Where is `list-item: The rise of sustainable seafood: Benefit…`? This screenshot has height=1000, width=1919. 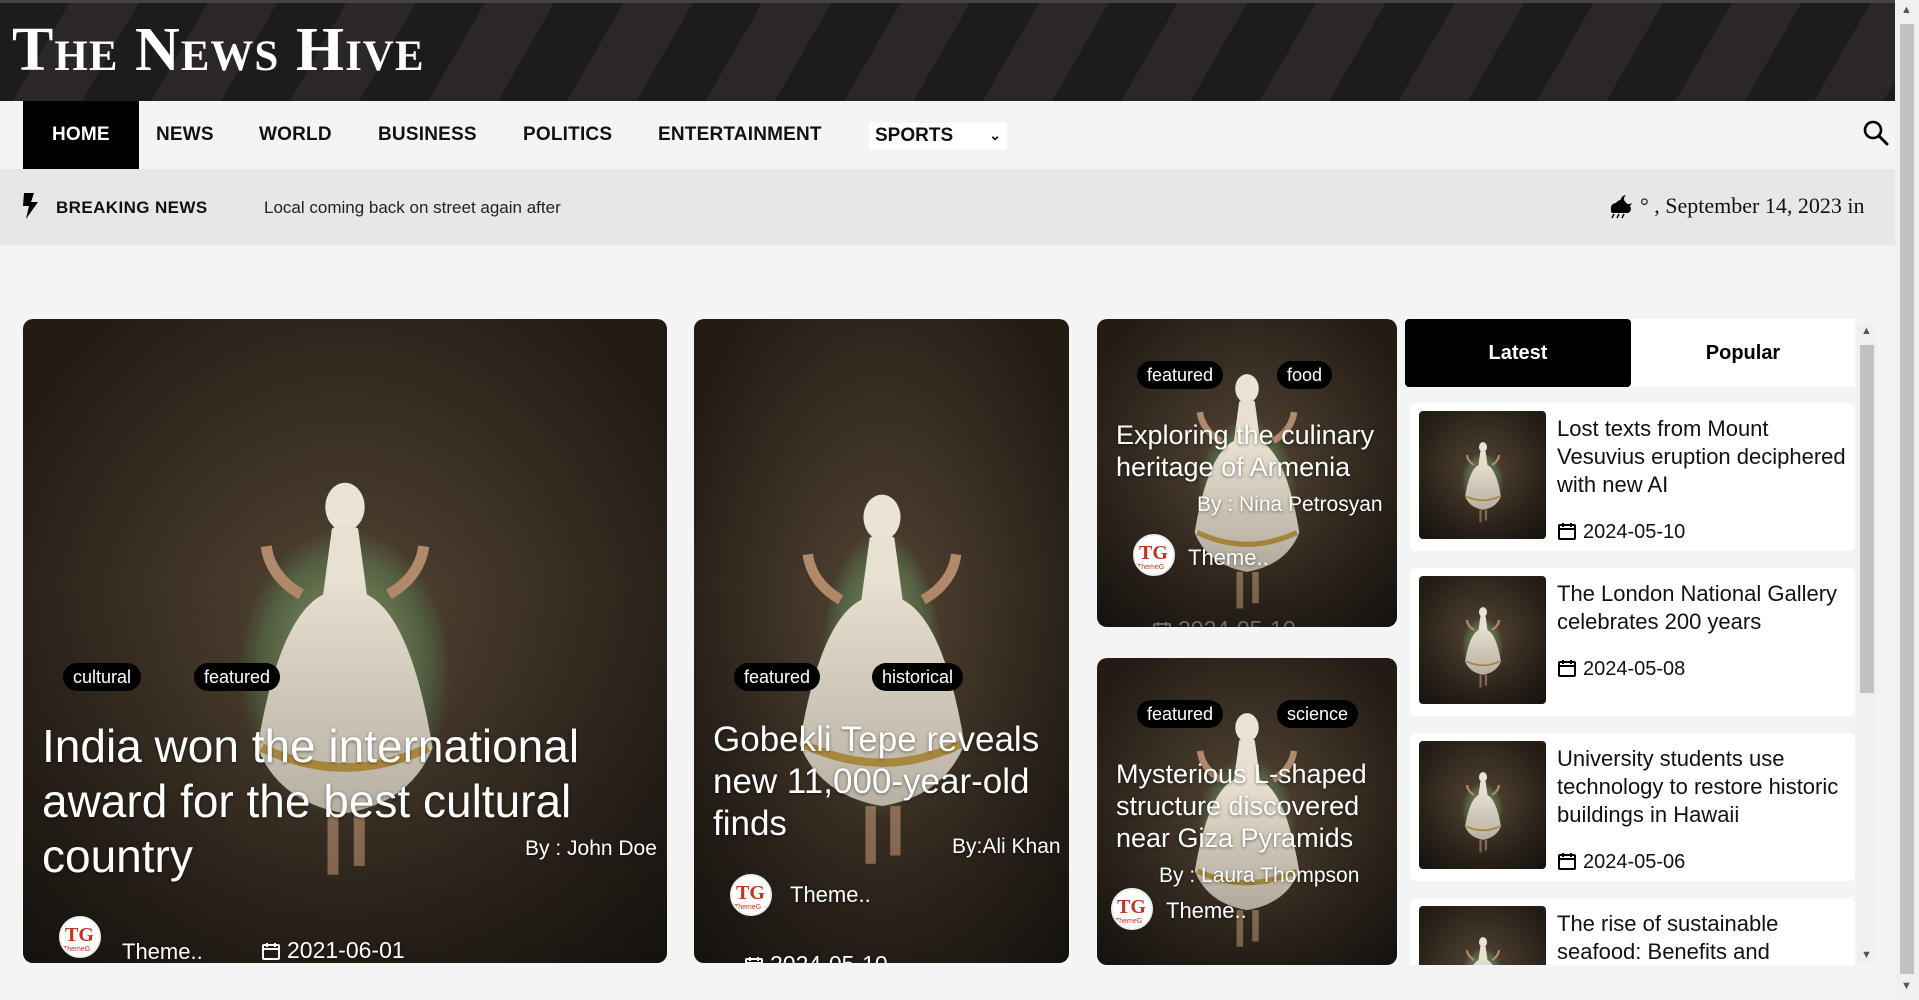 list-item: The rise of sustainable seafood: Benefit… is located at coordinates (1632, 931).